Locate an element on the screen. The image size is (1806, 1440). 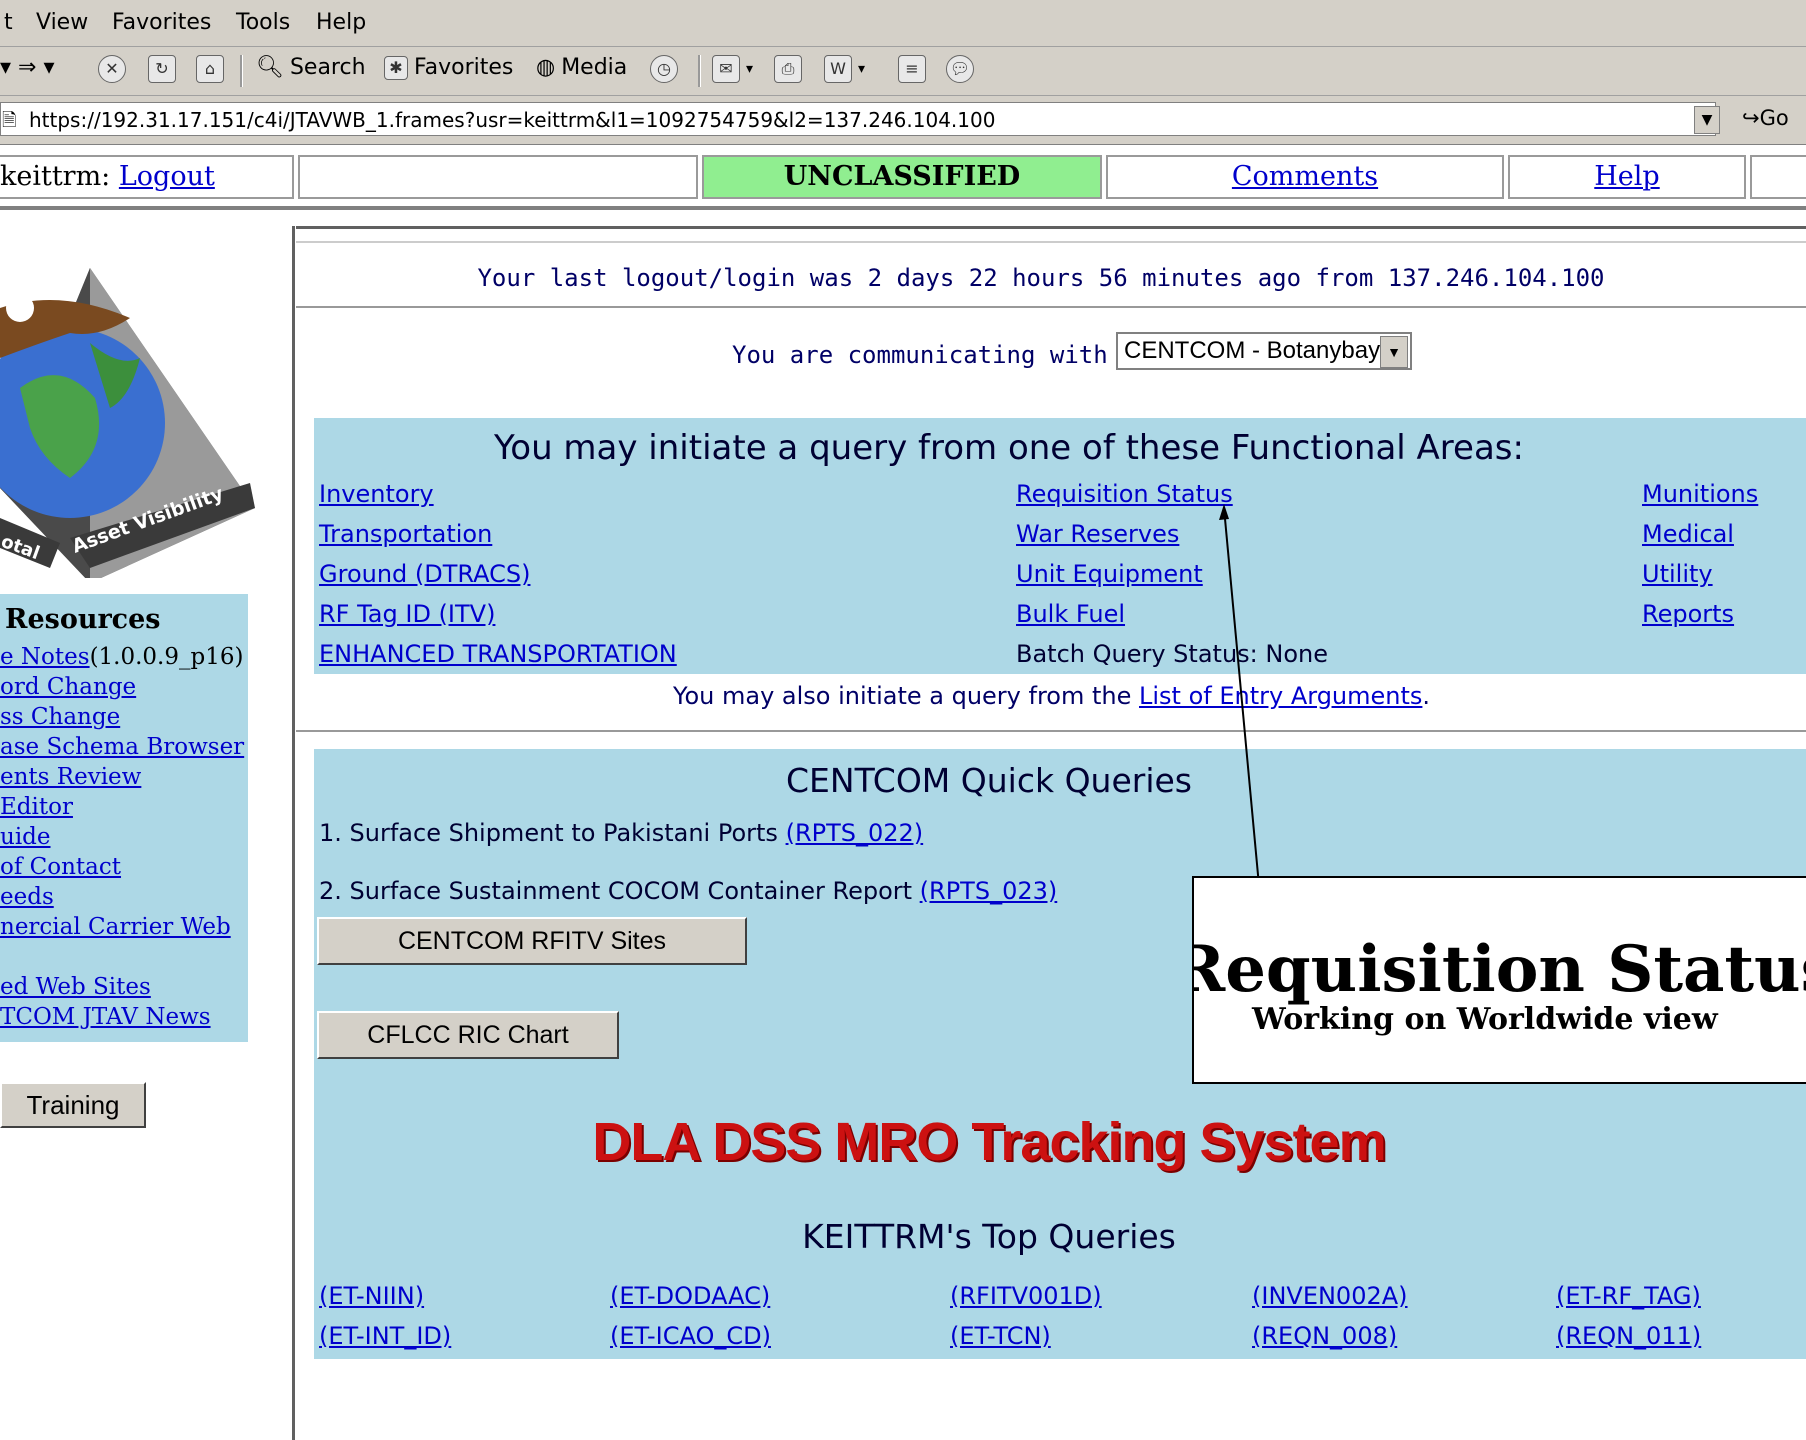
release-version: (1.0.0.9_p16) is located at coordinates (166, 657).